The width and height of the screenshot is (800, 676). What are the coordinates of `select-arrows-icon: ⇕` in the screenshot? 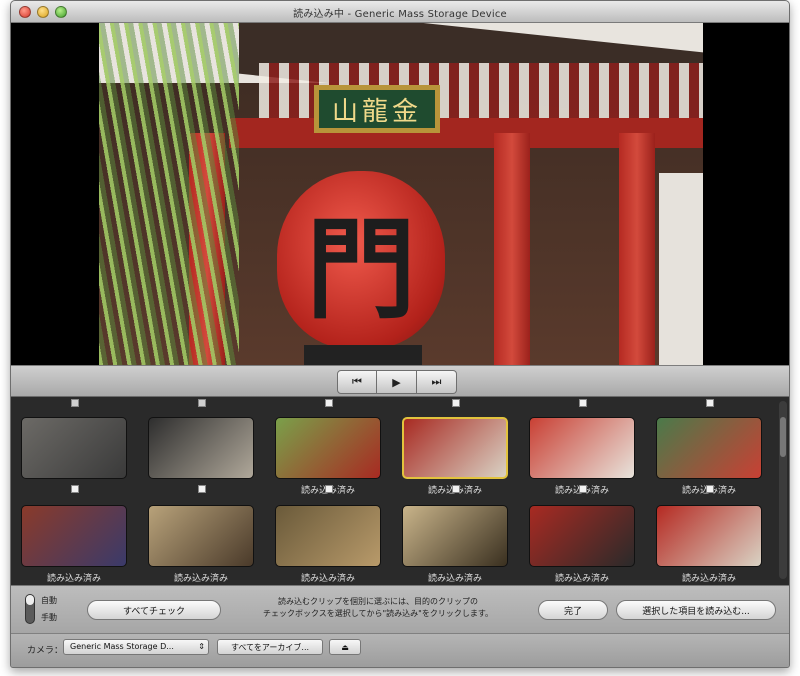 It's located at (201, 646).